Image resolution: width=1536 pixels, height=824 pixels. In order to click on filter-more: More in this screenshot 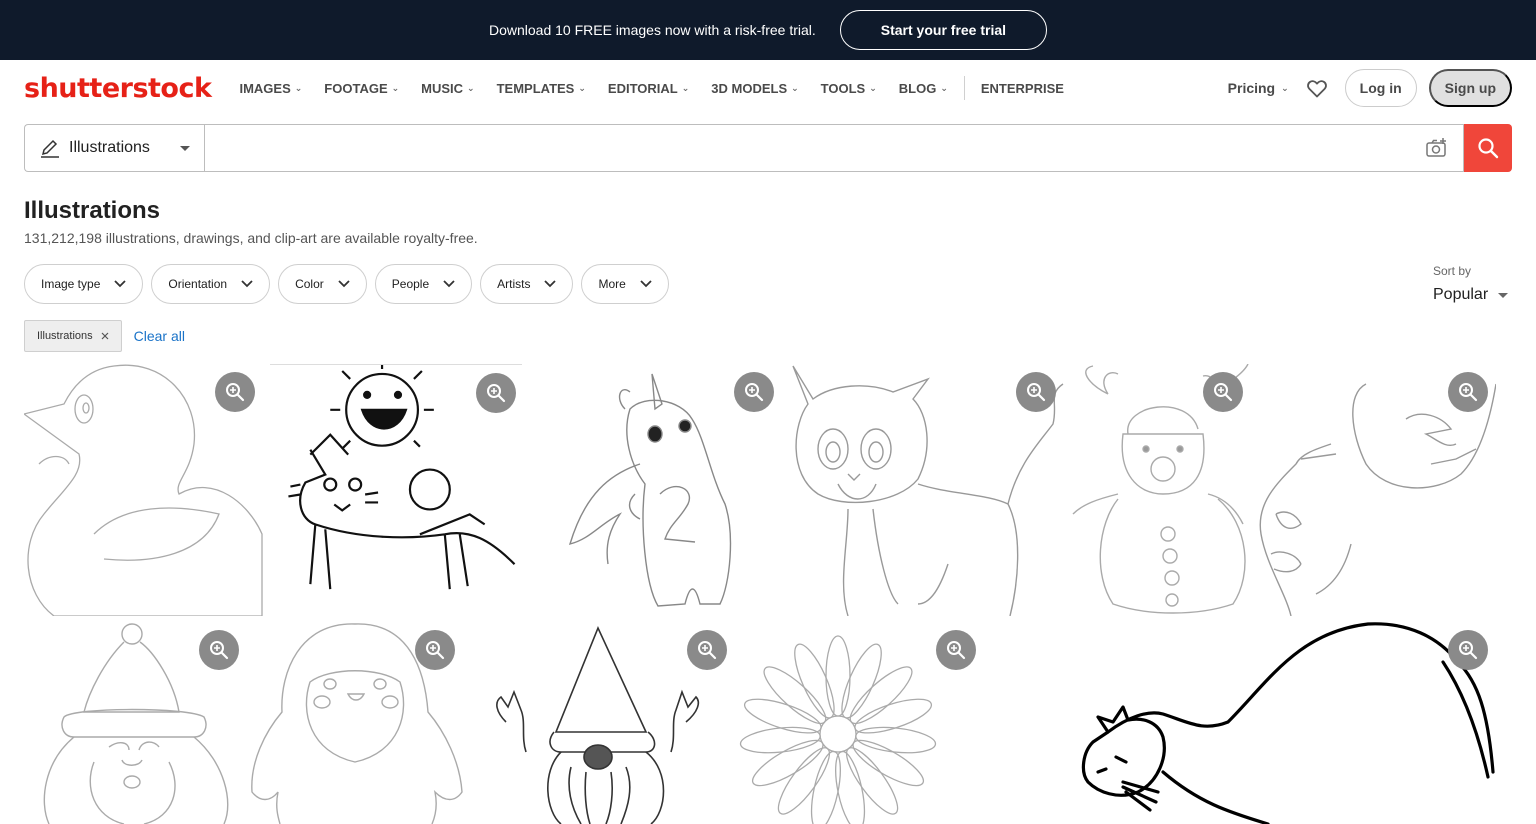, I will do `click(625, 284)`.